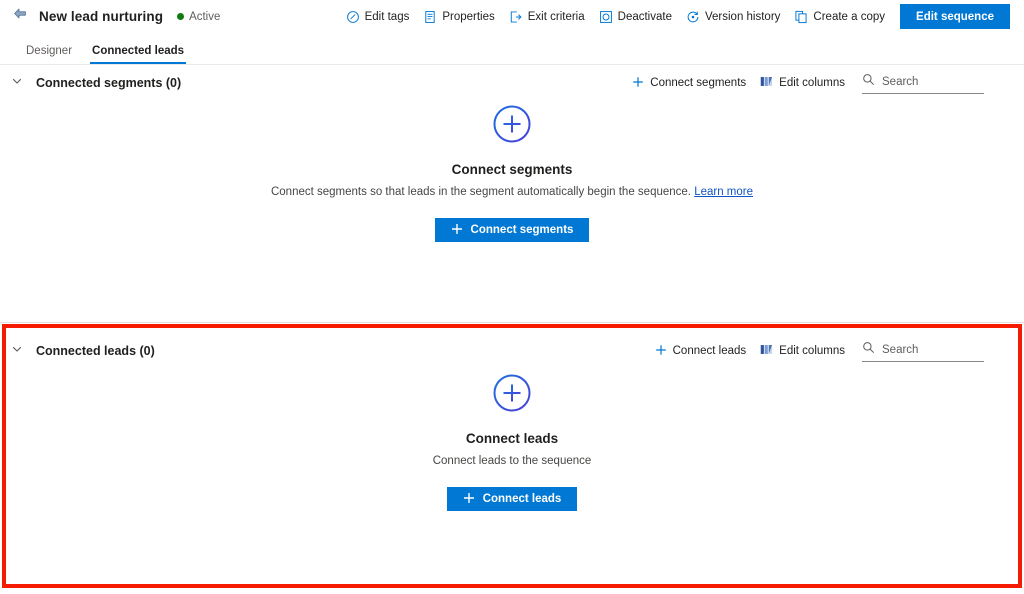  I want to click on status-label: Active, so click(205, 16).